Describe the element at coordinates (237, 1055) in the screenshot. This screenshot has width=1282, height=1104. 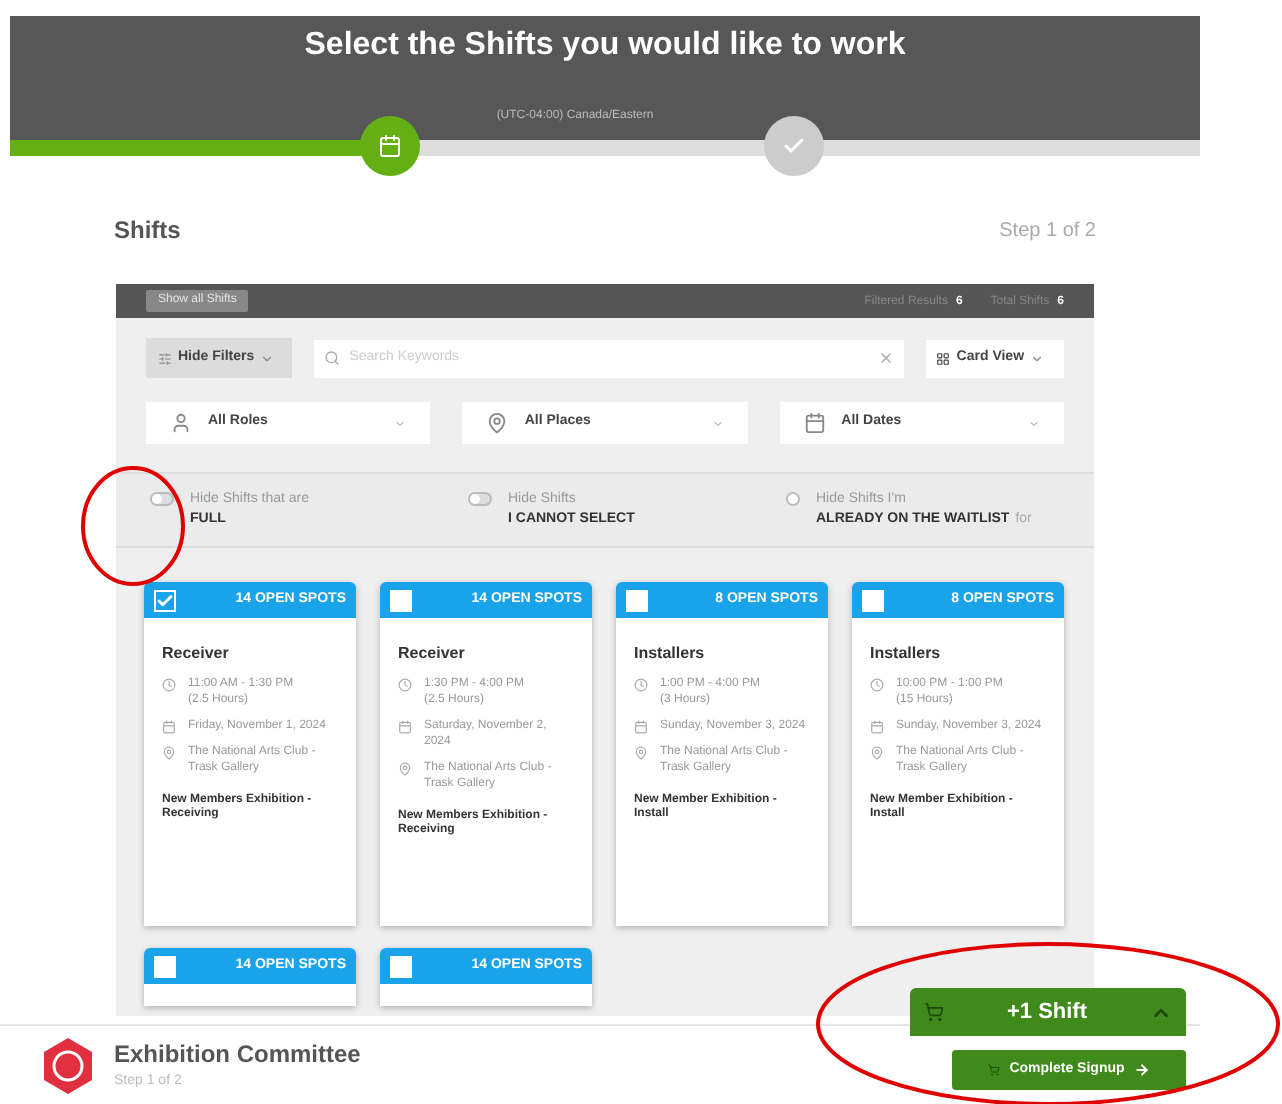
I see `organization-name: Exhibition Committee` at that location.